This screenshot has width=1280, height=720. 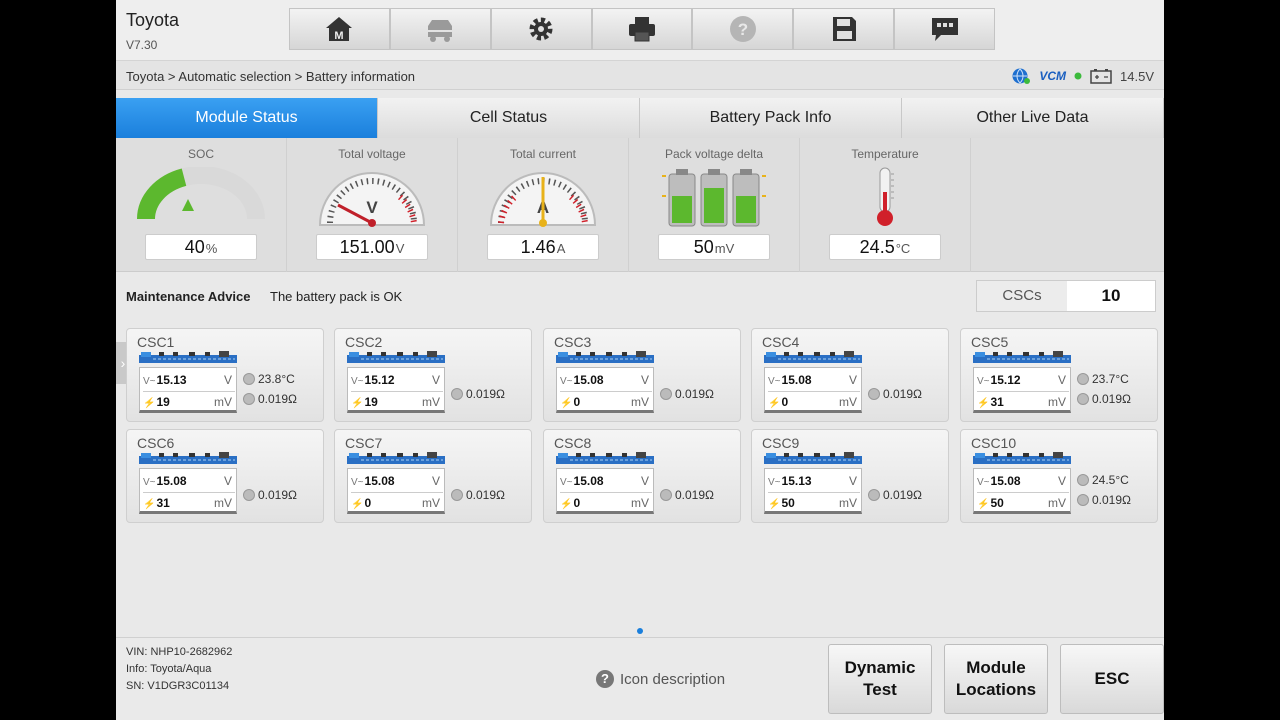 I want to click on print-button, so click(x=642, y=29).